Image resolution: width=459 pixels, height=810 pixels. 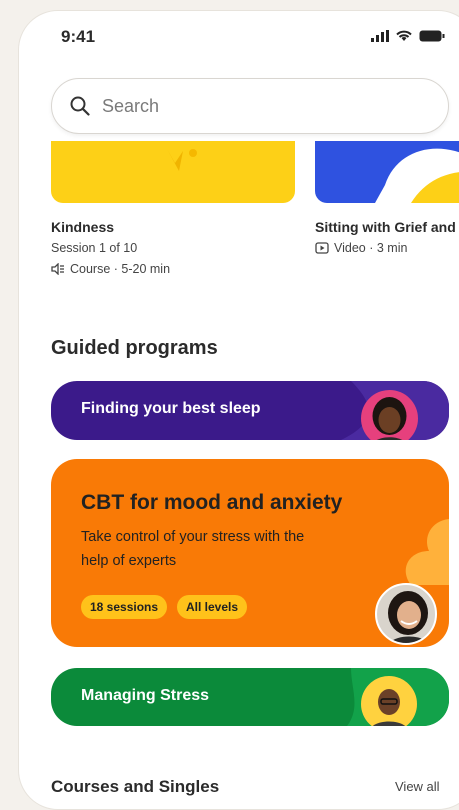 What do you see at coordinates (182, 160) in the screenshot?
I see `kindness-artwork` at bounding box center [182, 160].